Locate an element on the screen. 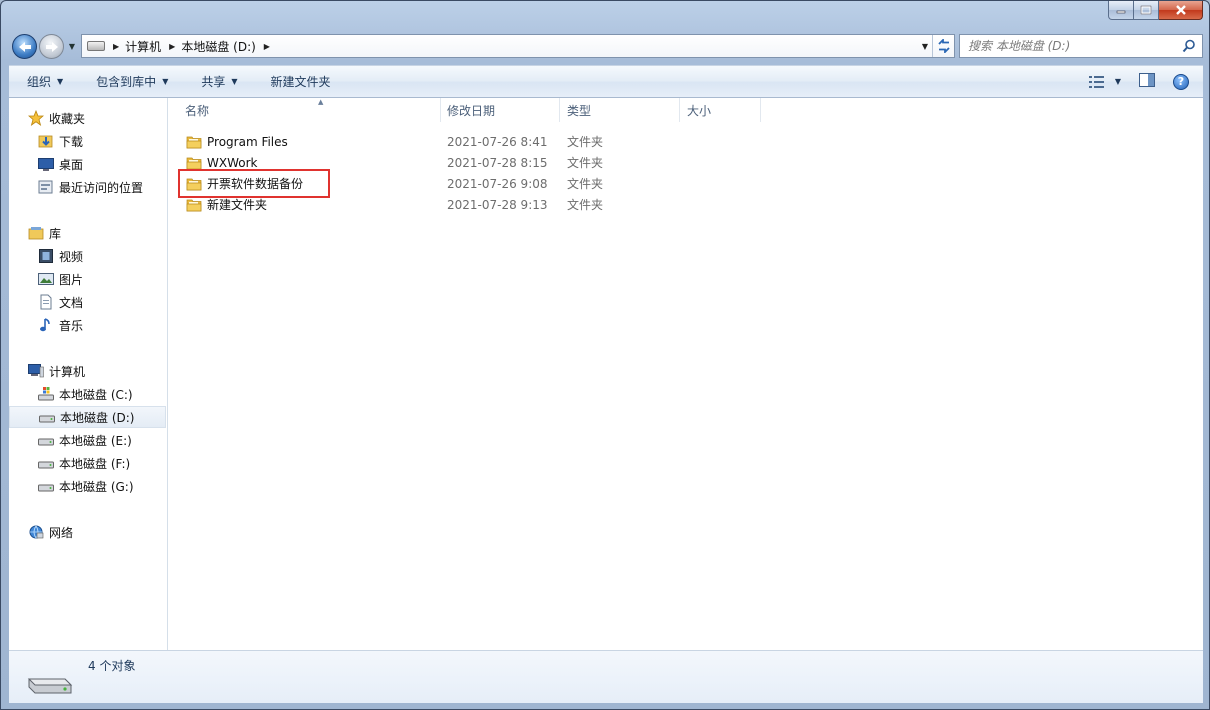 This screenshot has width=1210, height=710. sidebar-computer-label: 计算机 is located at coordinates (67, 371).